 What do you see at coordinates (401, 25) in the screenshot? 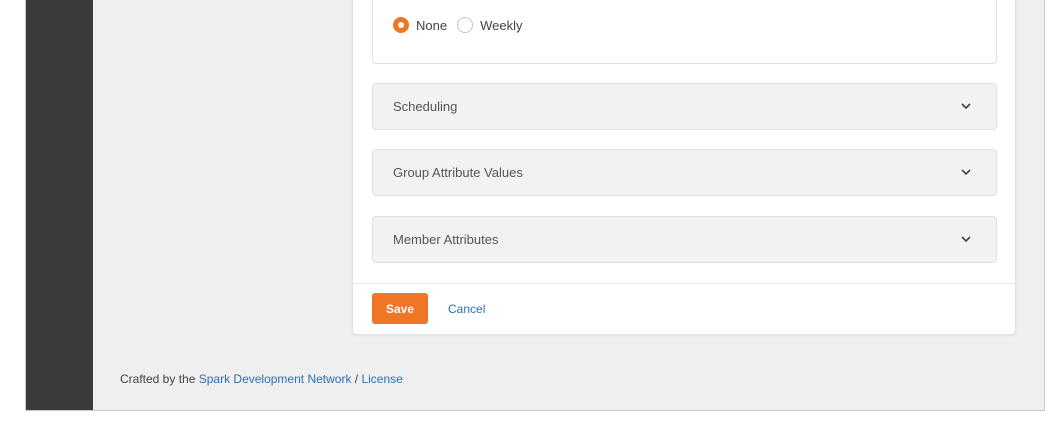
I see `radio-checked-icon` at bounding box center [401, 25].